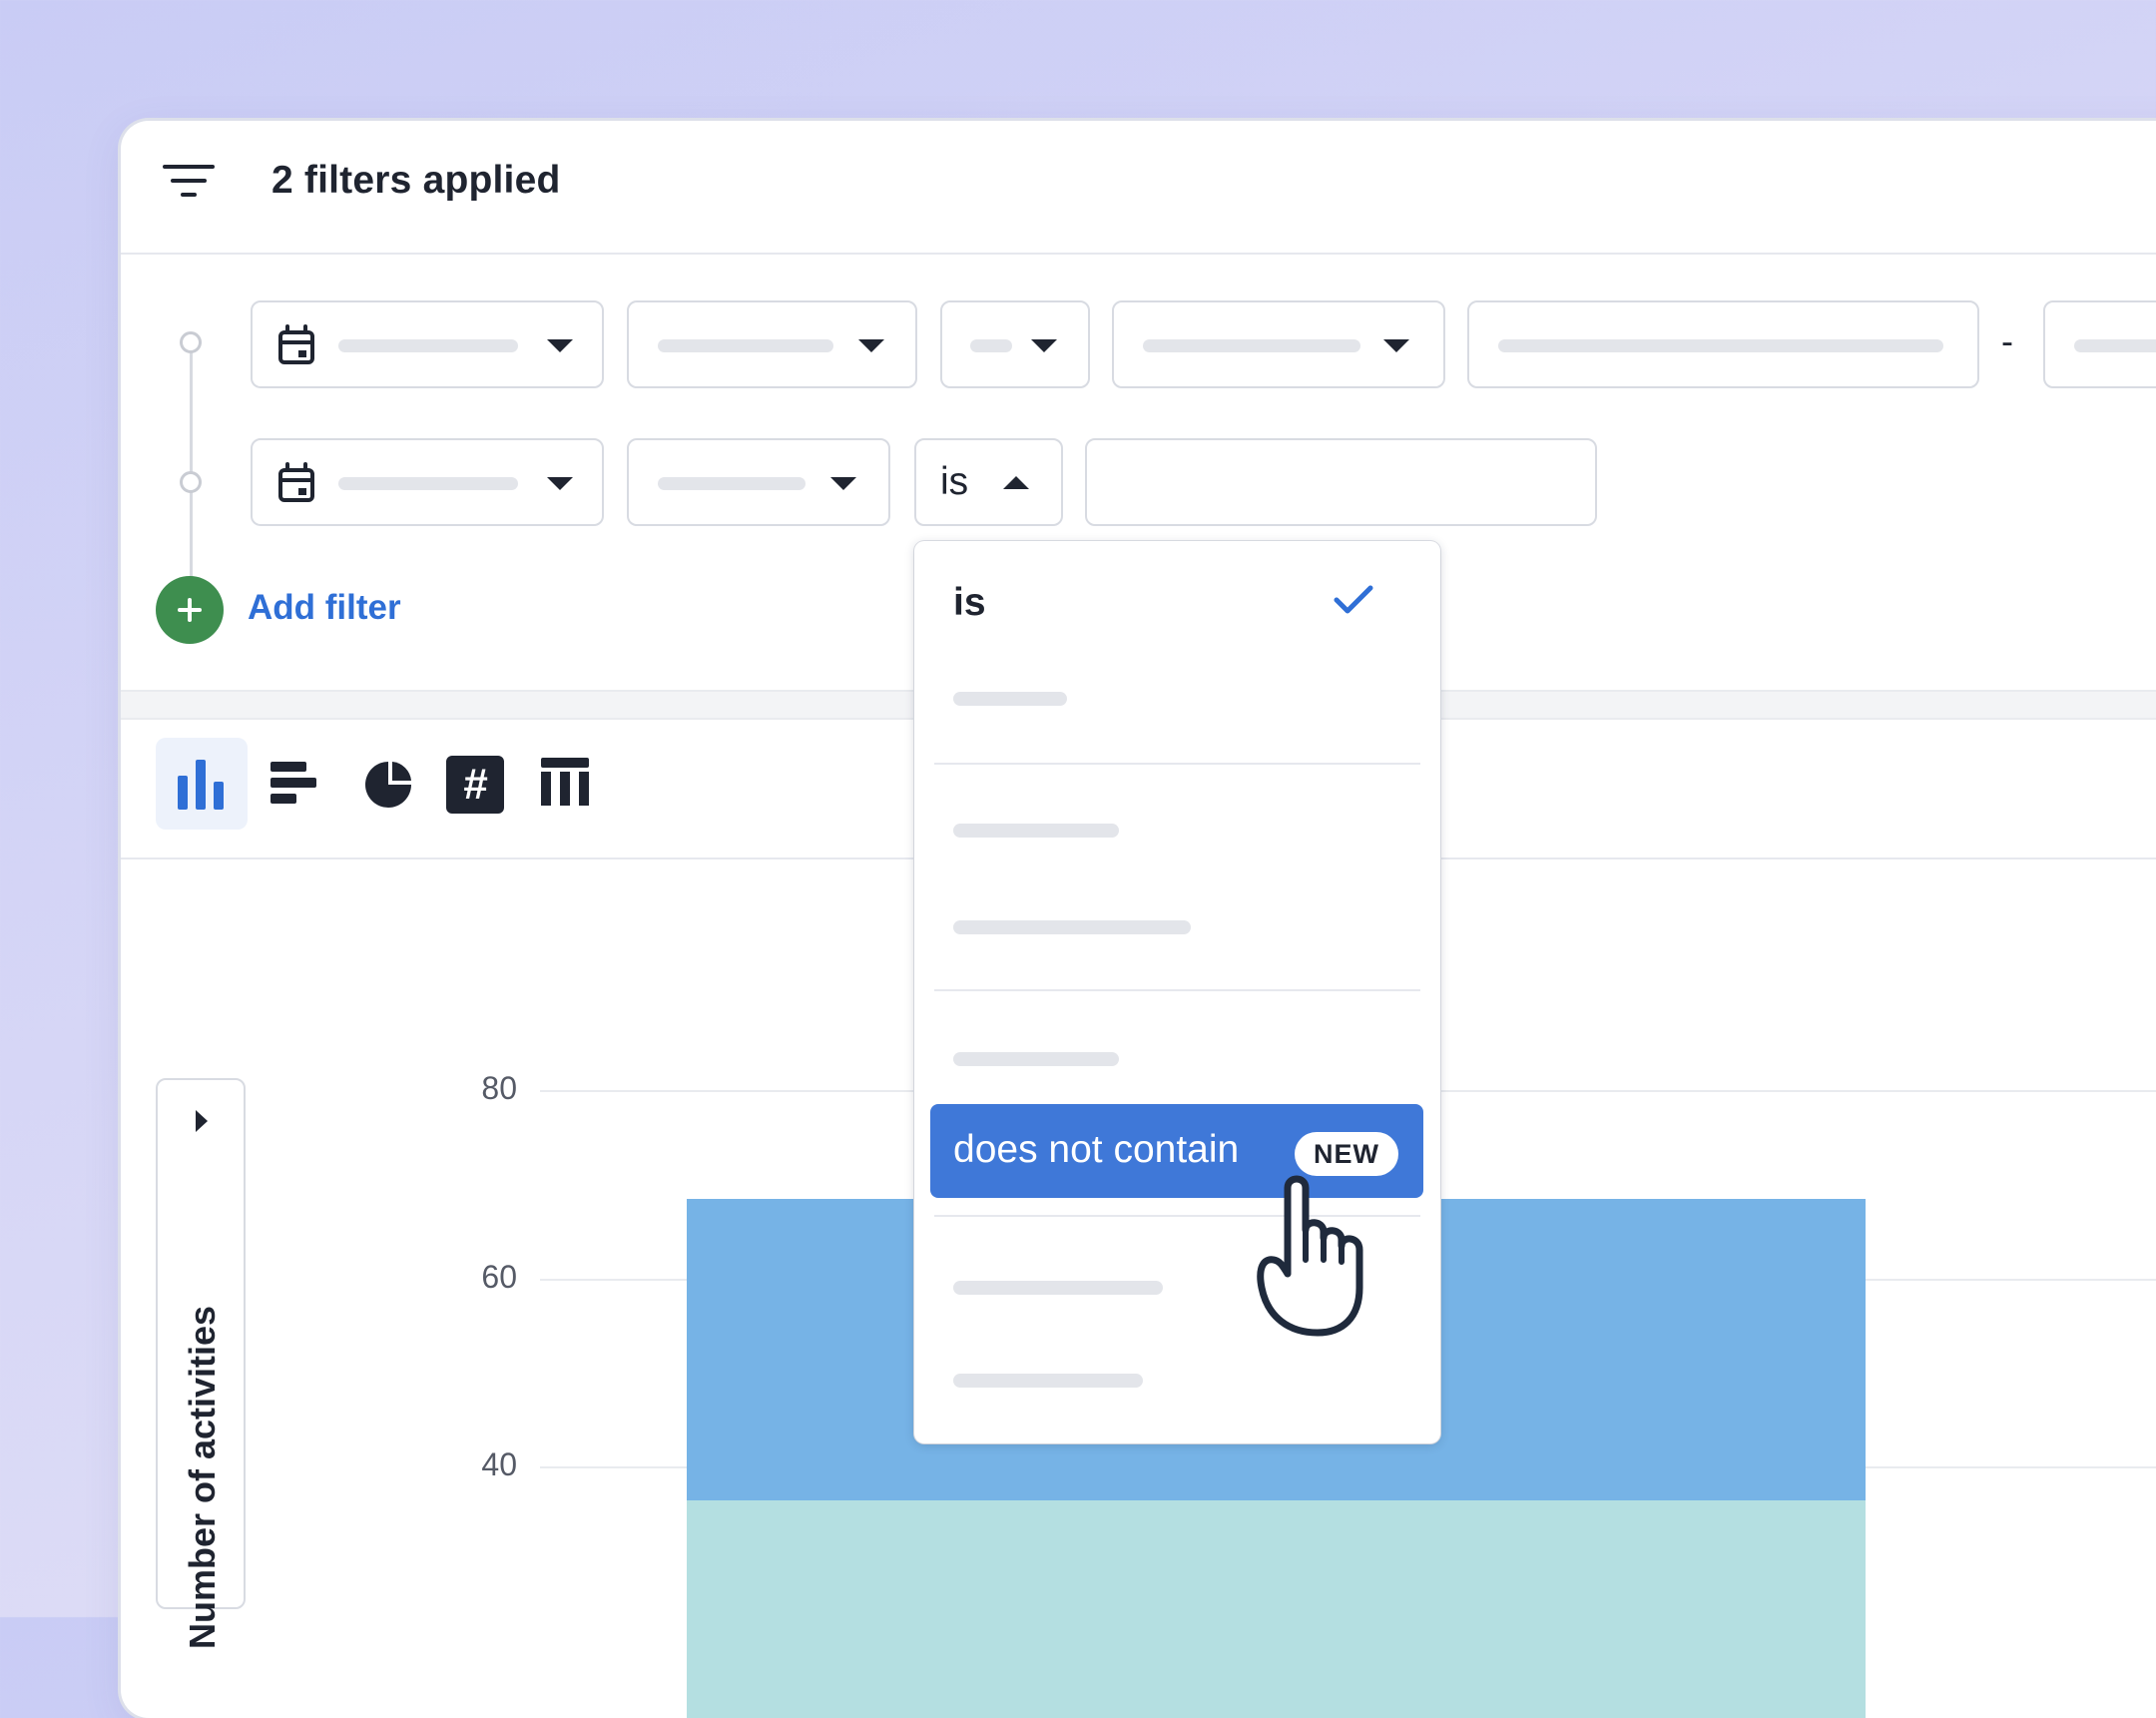 The width and height of the screenshot is (2156, 1718). Describe the element at coordinates (1278, 344) in the screenshot. I see `filter1-unit-select` at that location.